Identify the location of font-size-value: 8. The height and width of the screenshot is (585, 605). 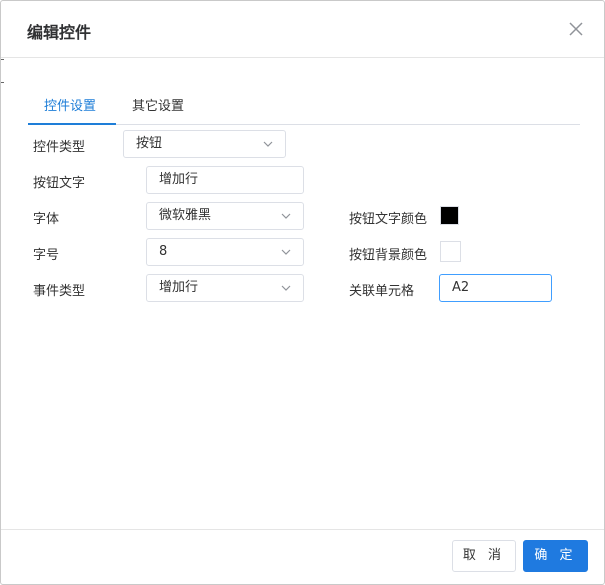
(163, 251).